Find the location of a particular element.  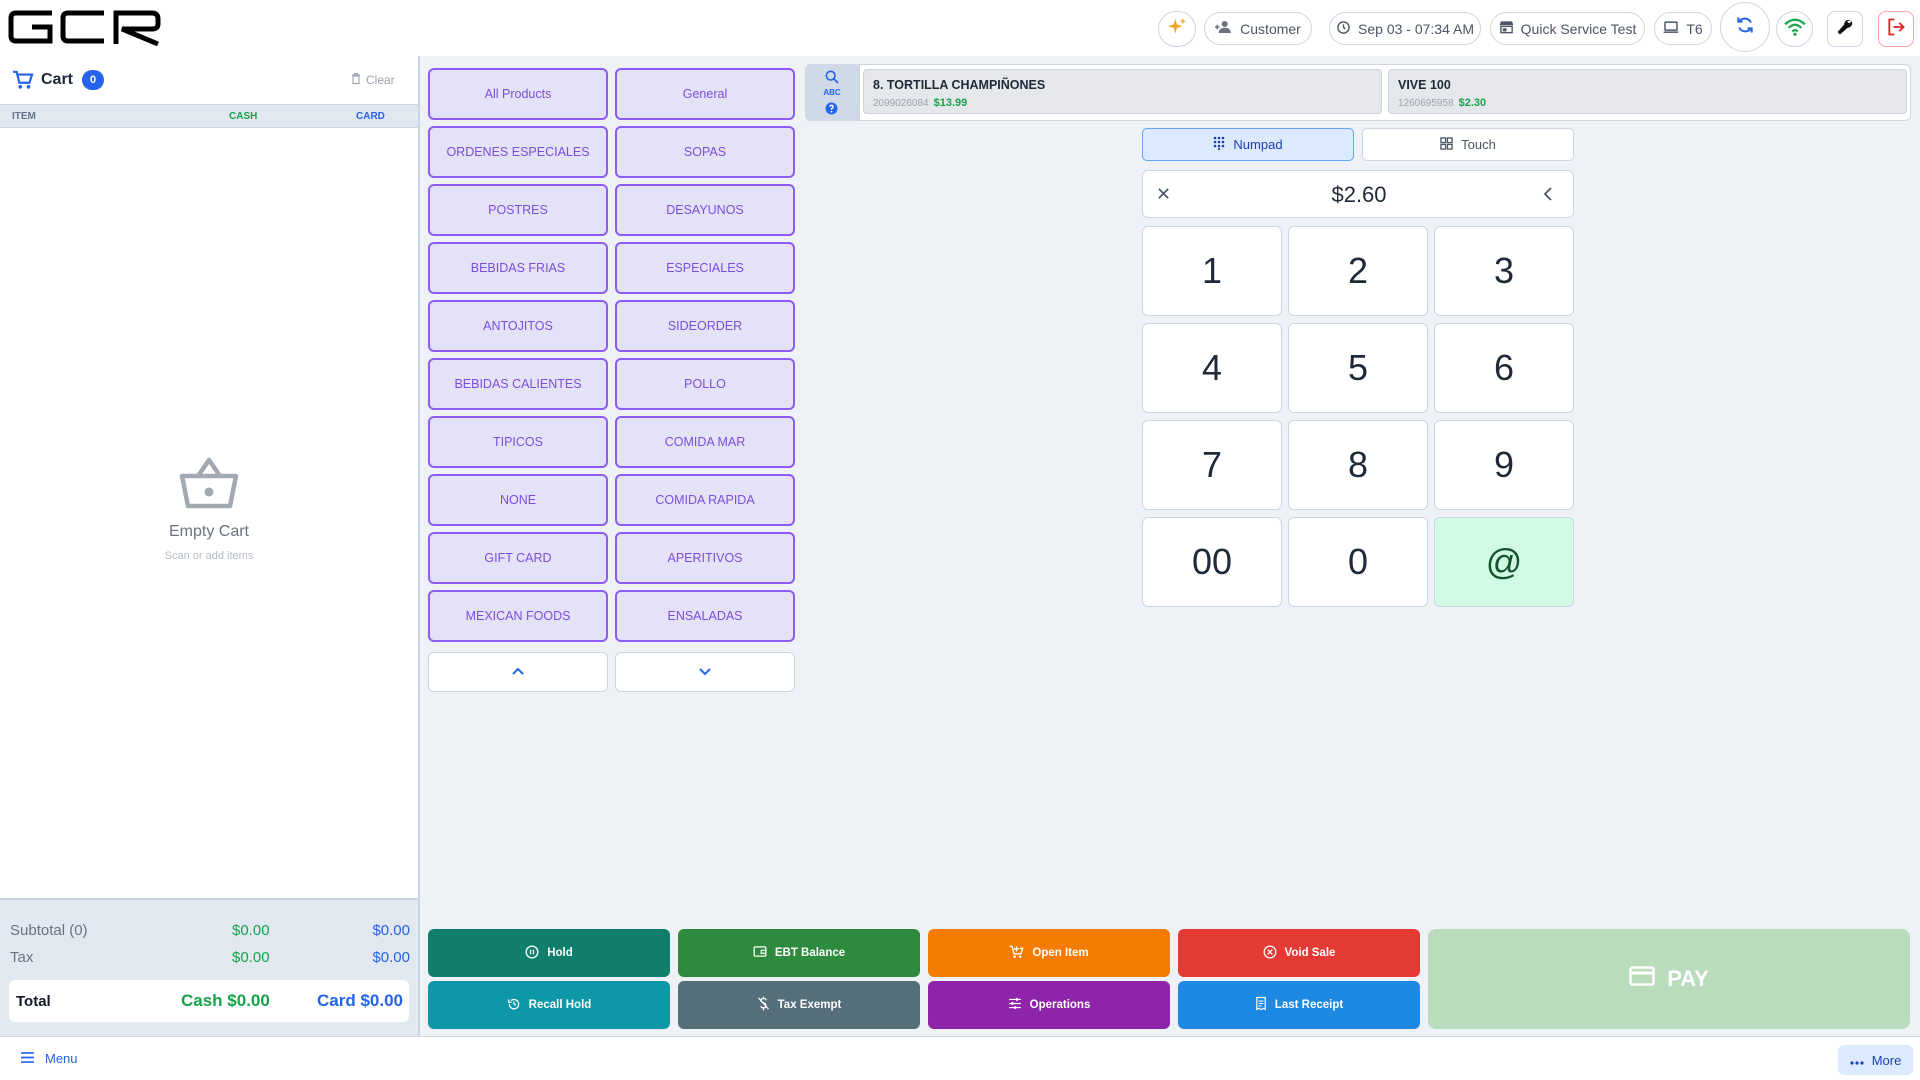

quick-item-price: $13.99 is located at coordinates (950, 103).